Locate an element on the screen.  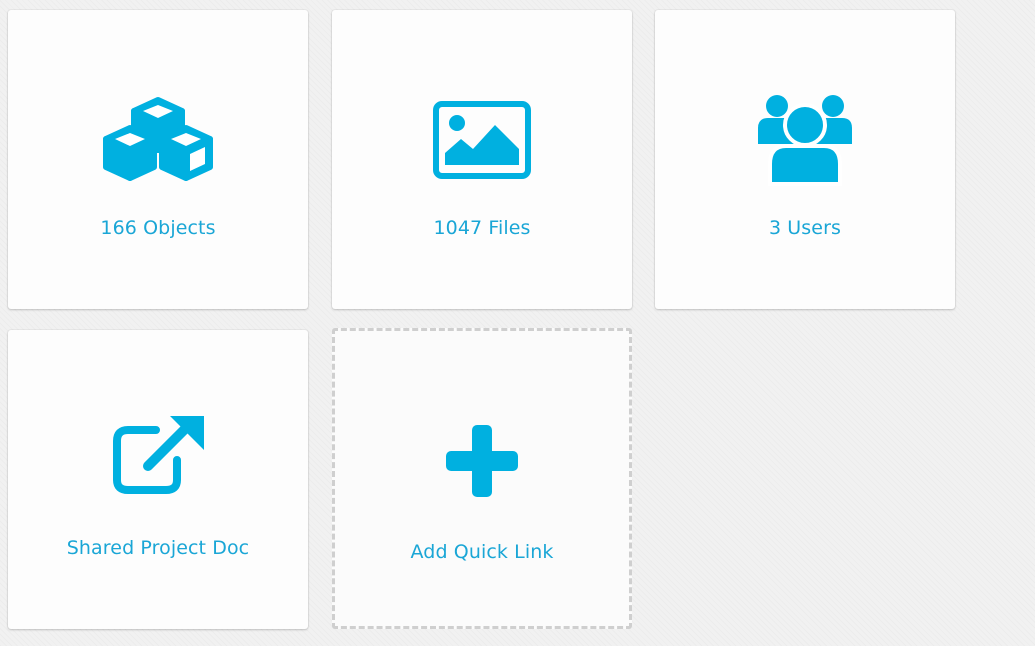
cubes-icon is located at coordinates (158, 140).